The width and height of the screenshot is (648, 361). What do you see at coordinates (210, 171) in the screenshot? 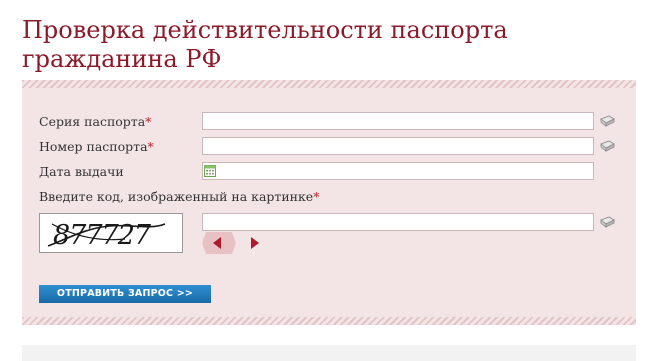
I see `calendar-icon` at bounding box center [210, 171].